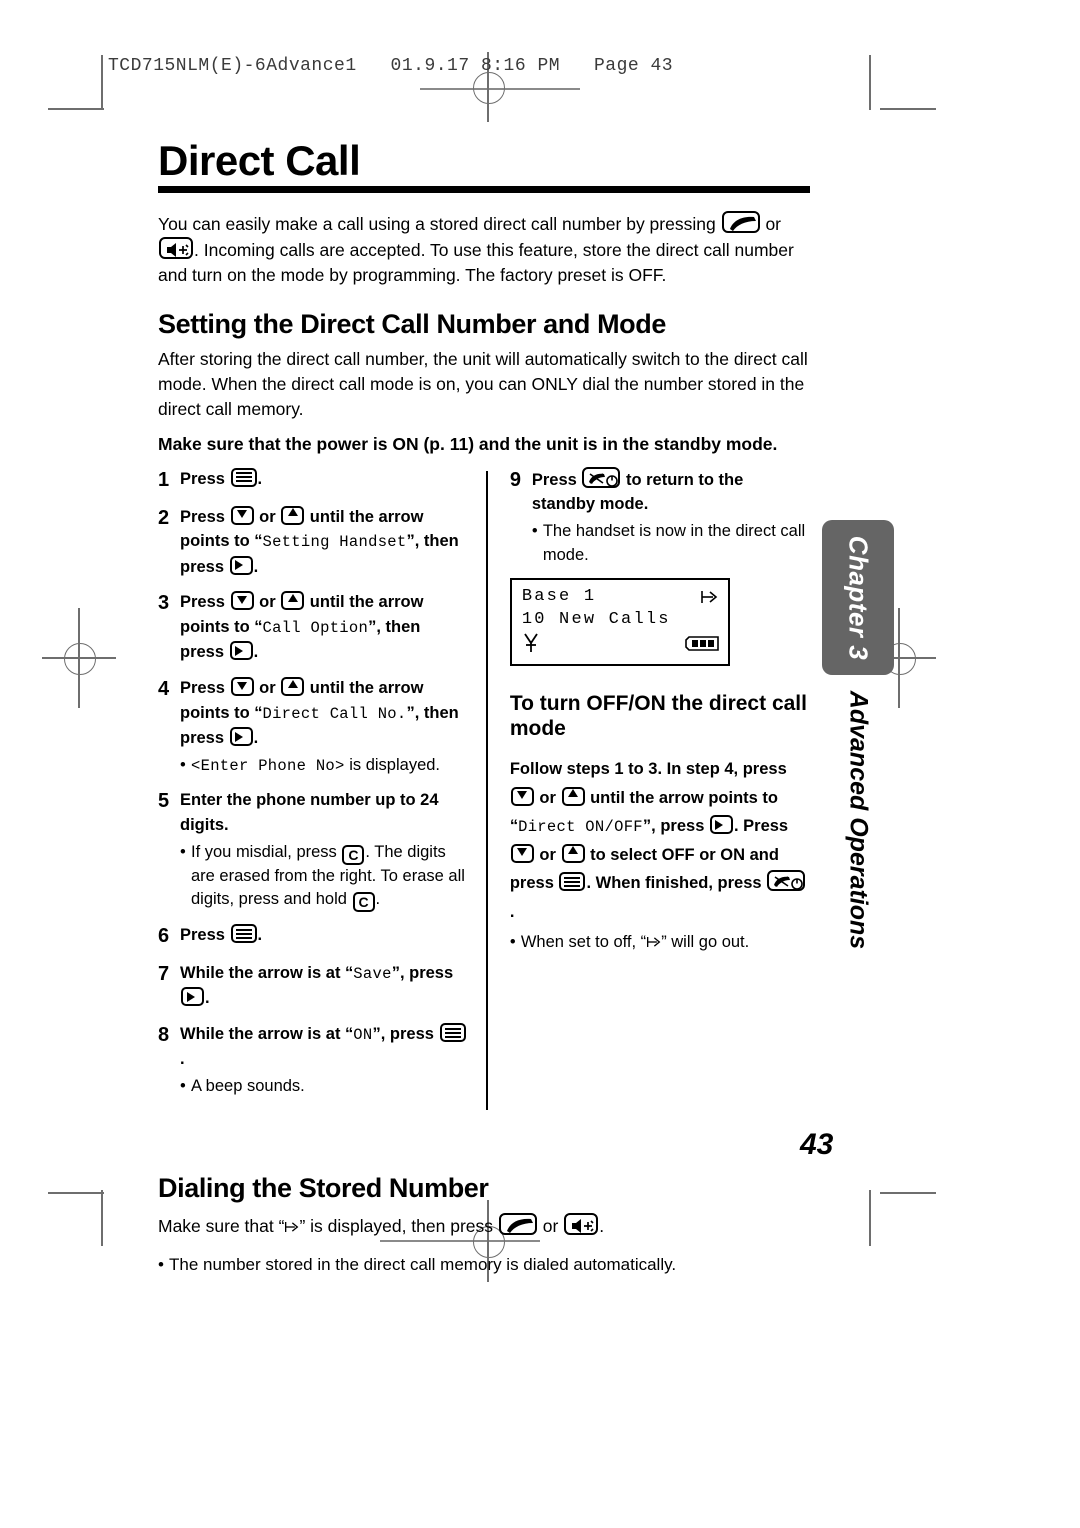  What do you see at coordinates (665, 942) in the screenshot?
I see `subsection-bullet-text: When set to off, “ ” will go out.` at bounding box center [665, 942].